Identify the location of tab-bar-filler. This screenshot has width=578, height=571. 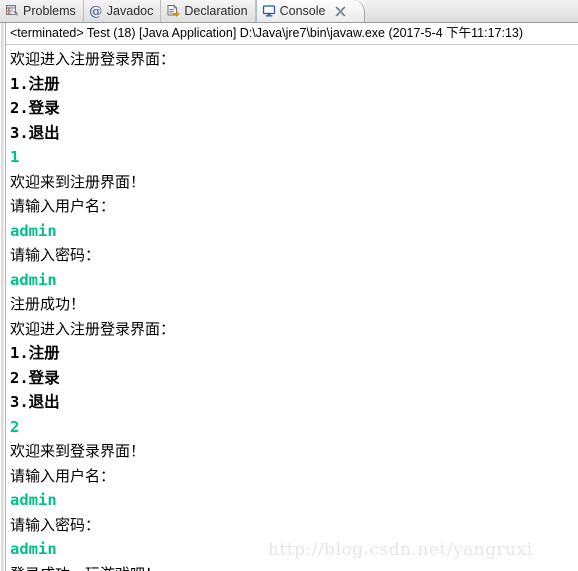
(472, 11).